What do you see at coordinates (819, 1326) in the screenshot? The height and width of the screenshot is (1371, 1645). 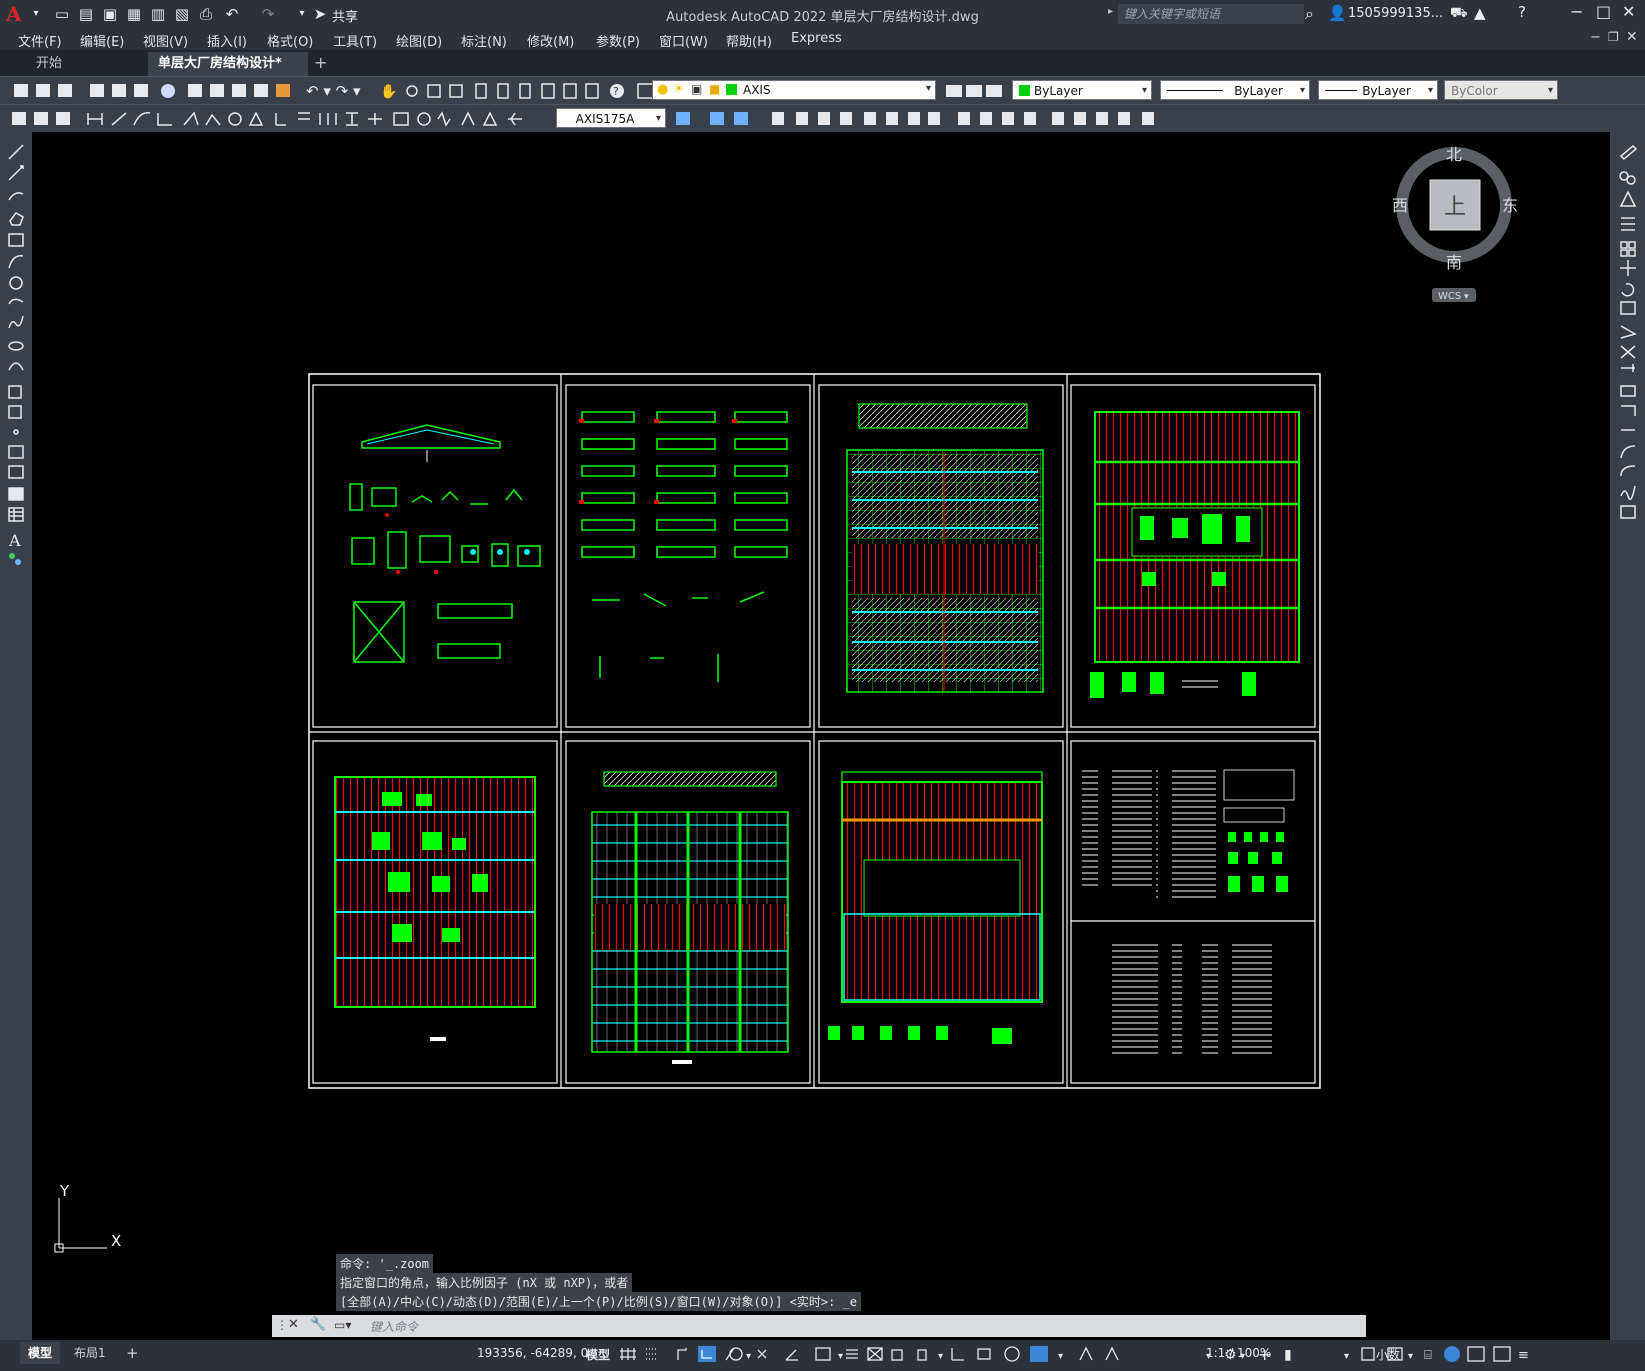 I see `command-input` at bounding box center [819, 1326].